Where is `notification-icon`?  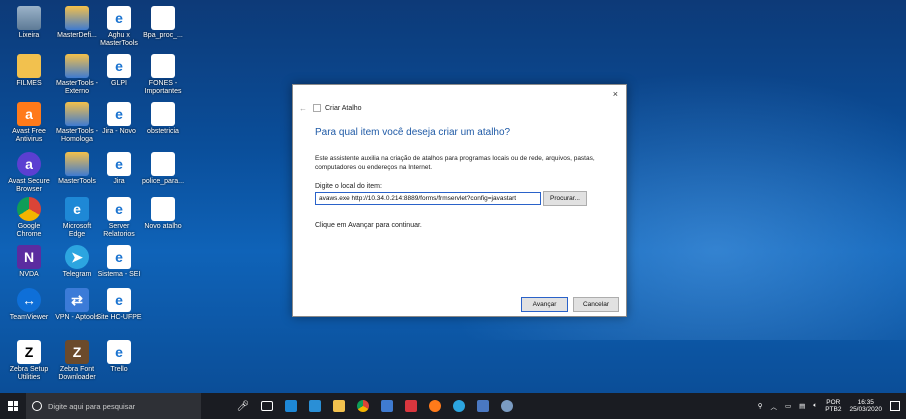 notification-icon is located at coordinates (895, 406).